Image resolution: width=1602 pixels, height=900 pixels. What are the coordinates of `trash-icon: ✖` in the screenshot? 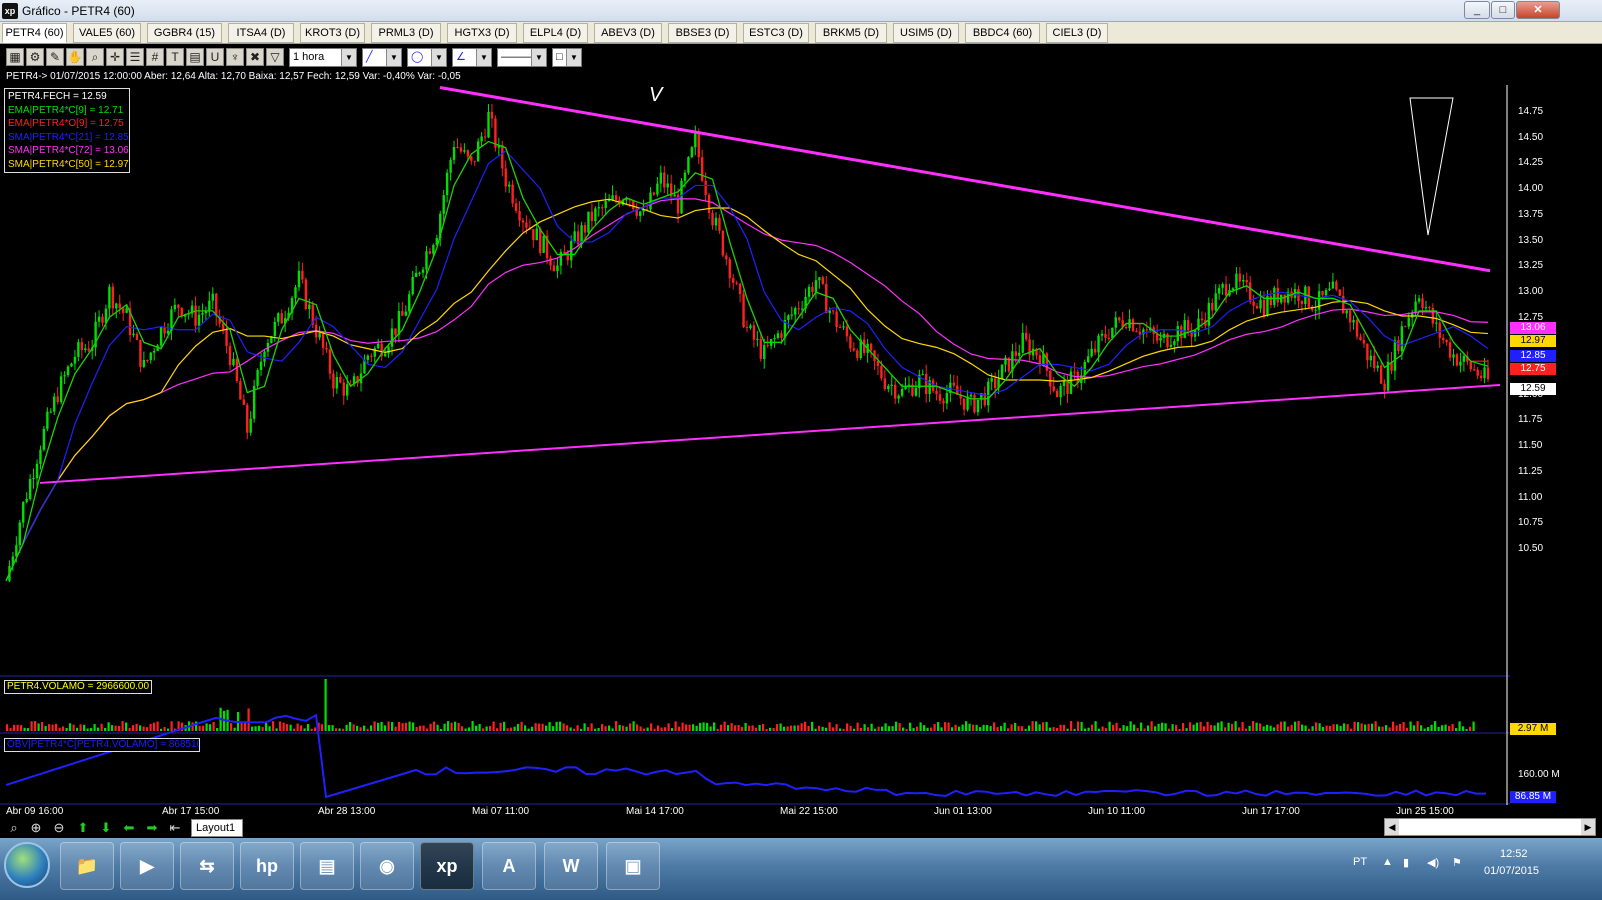 It's located at (255, 57).